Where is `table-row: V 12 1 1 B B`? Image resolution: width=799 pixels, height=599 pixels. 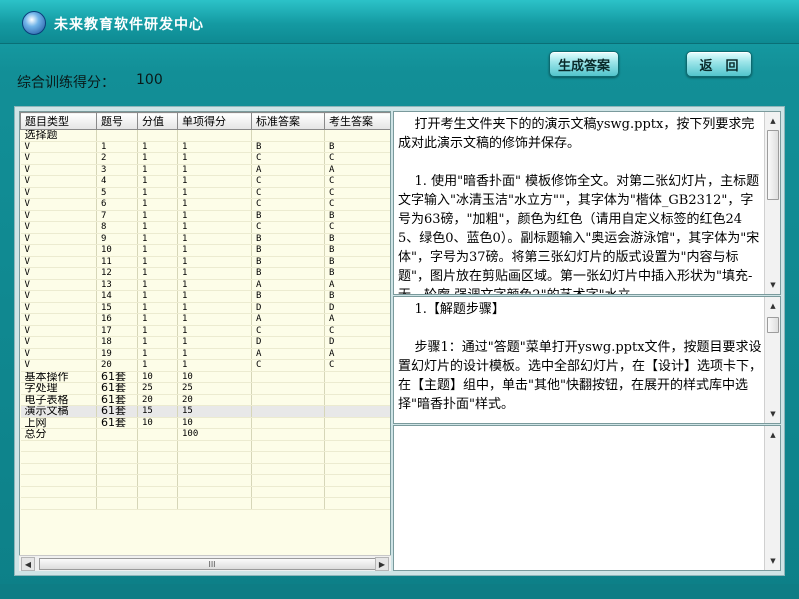
table-row: V 12 1 1 B B is located at coordinates (205, 273).